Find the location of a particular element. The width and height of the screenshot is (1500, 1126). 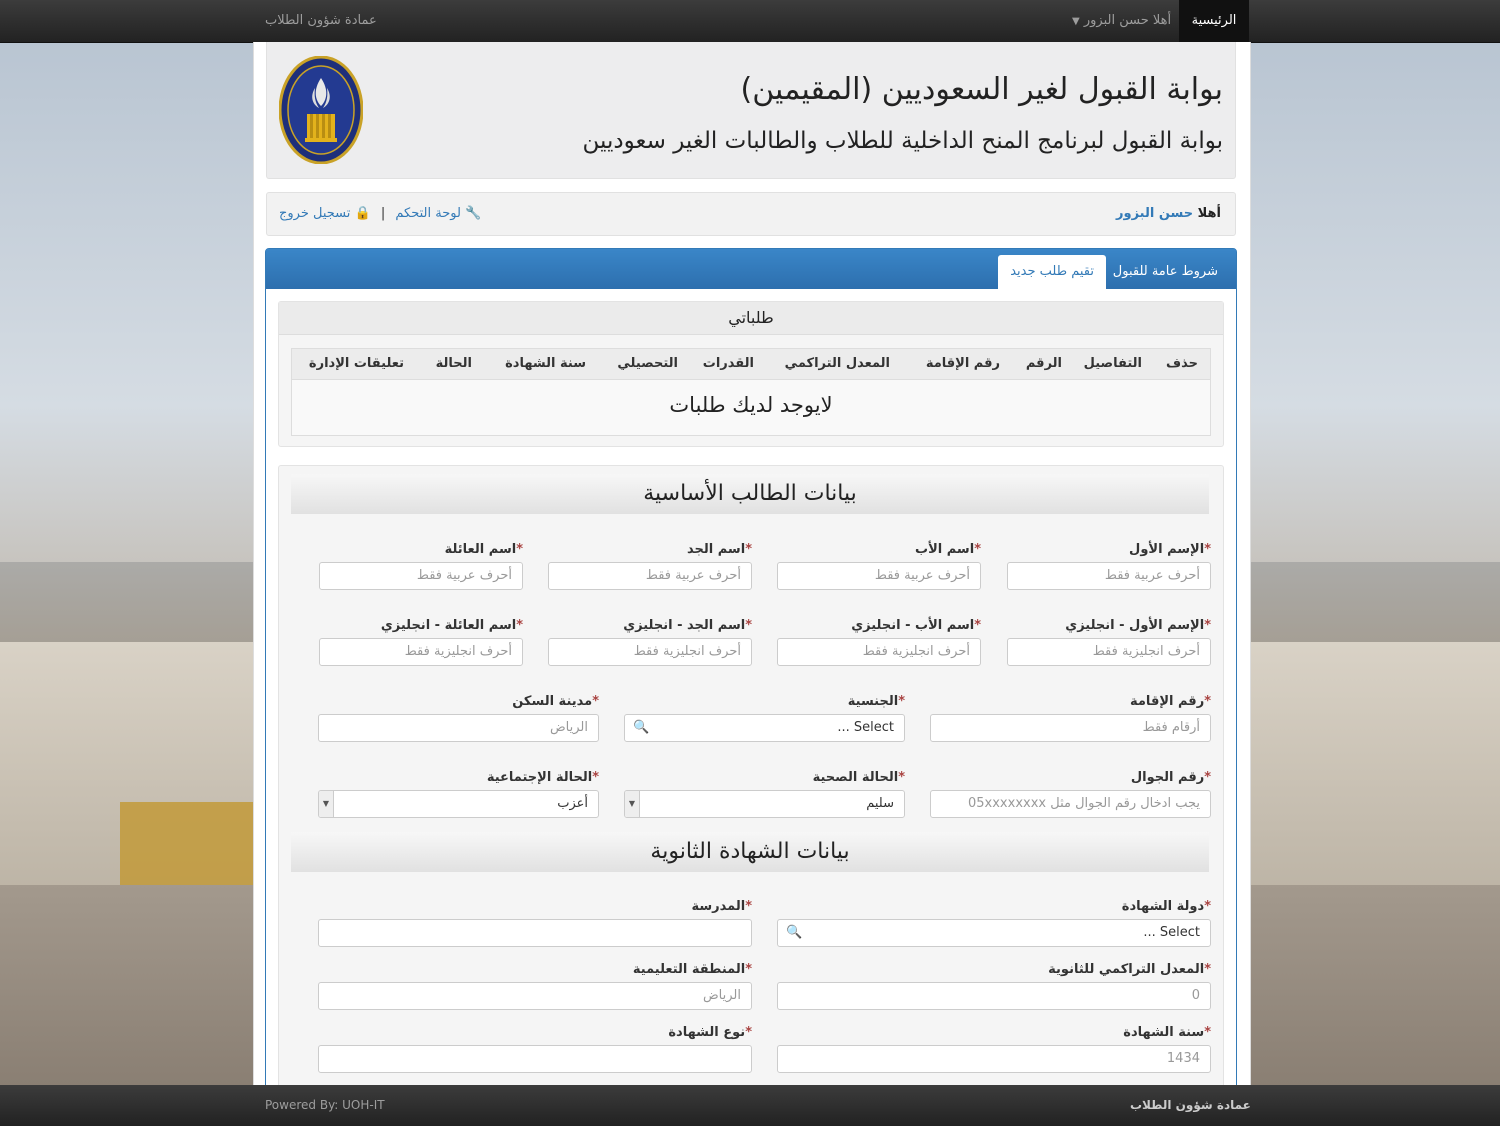

education-region-input: الرياض is located at coordinates (535, 996).